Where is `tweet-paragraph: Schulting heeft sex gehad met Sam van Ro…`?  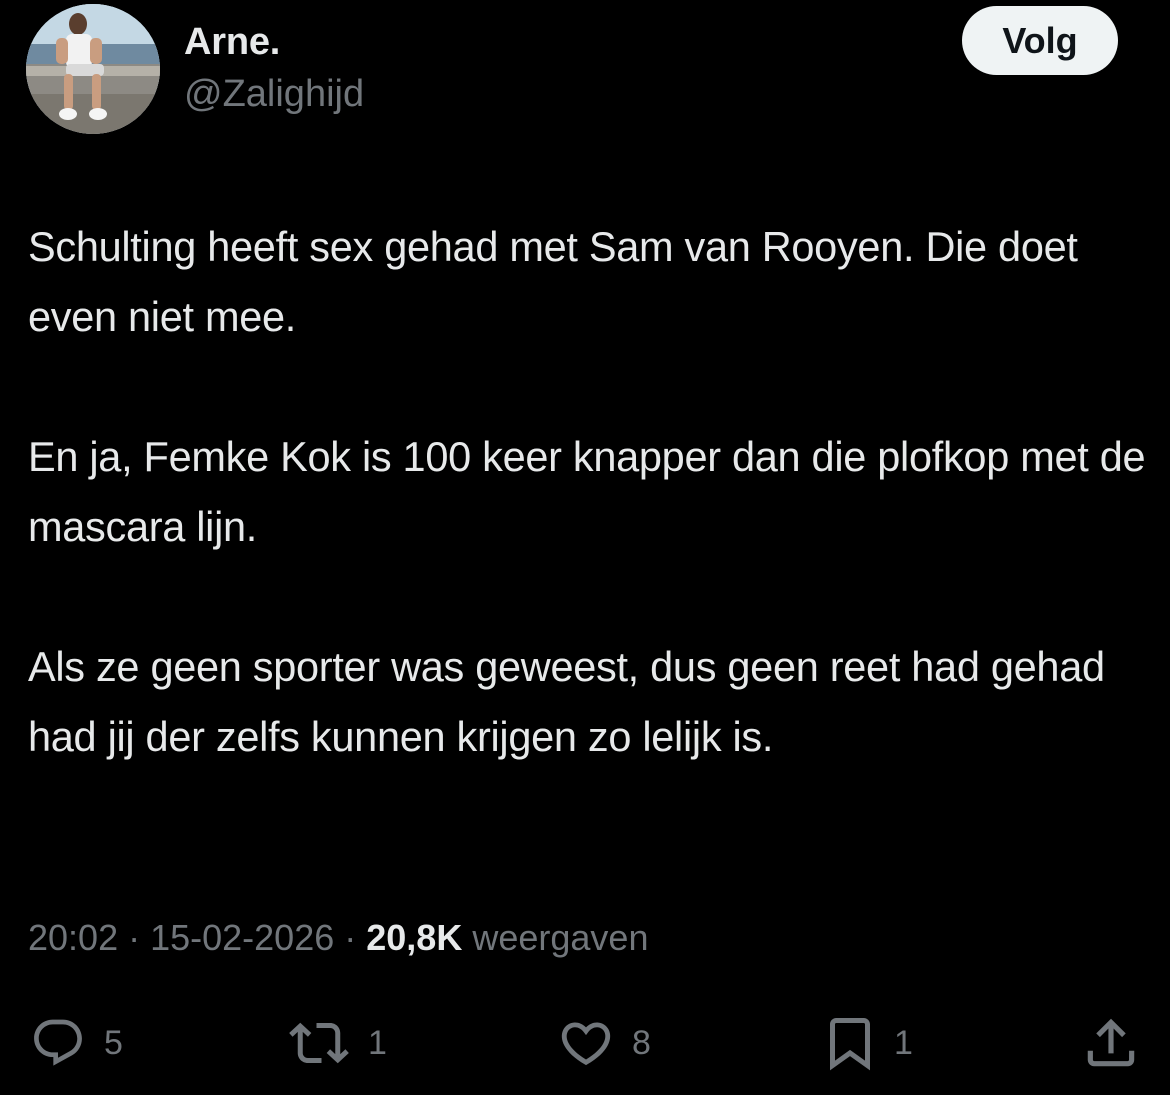
tweet-paragraph: Schulting heeft sex gehad met Sam van Ro… is located at coordinates (553, 281).